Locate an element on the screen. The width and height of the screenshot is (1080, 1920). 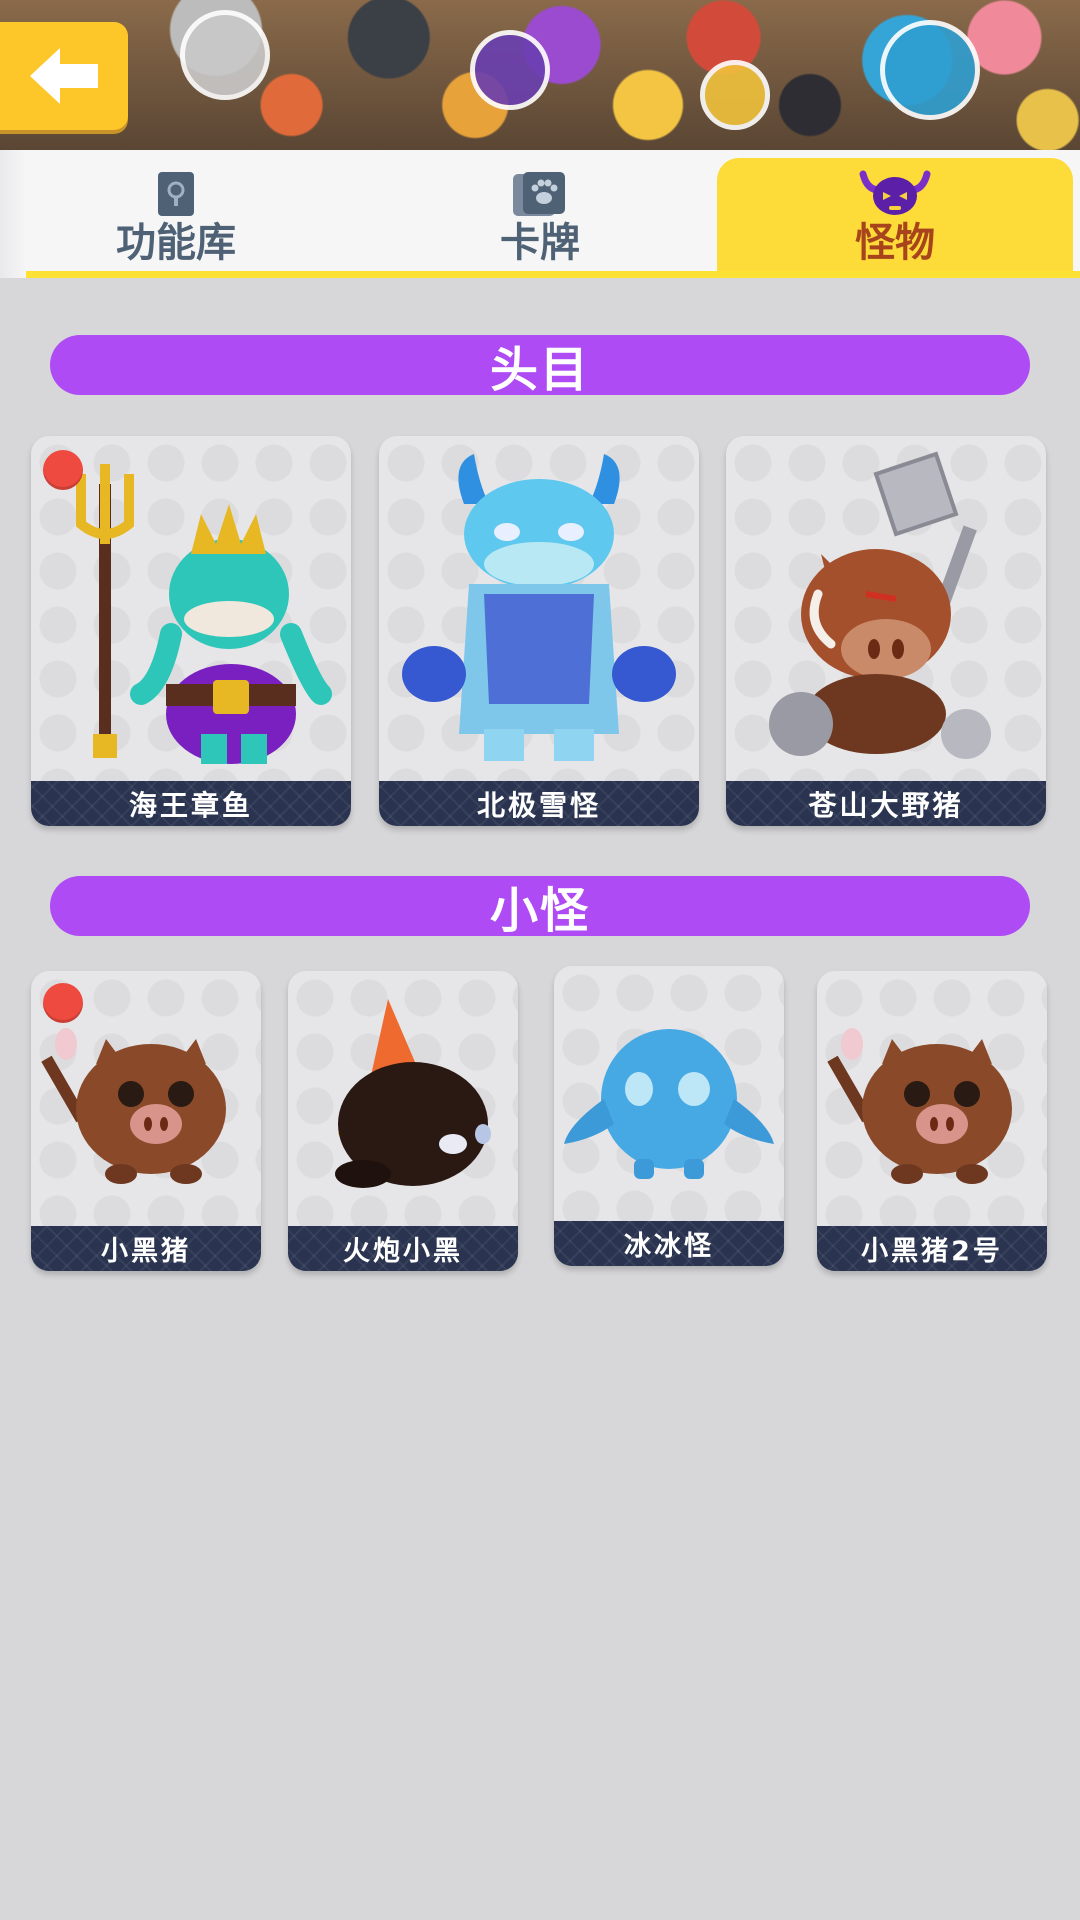
monster-card-cannon-blackie: 火炮小黑 is located at coordinates (403, 1121).